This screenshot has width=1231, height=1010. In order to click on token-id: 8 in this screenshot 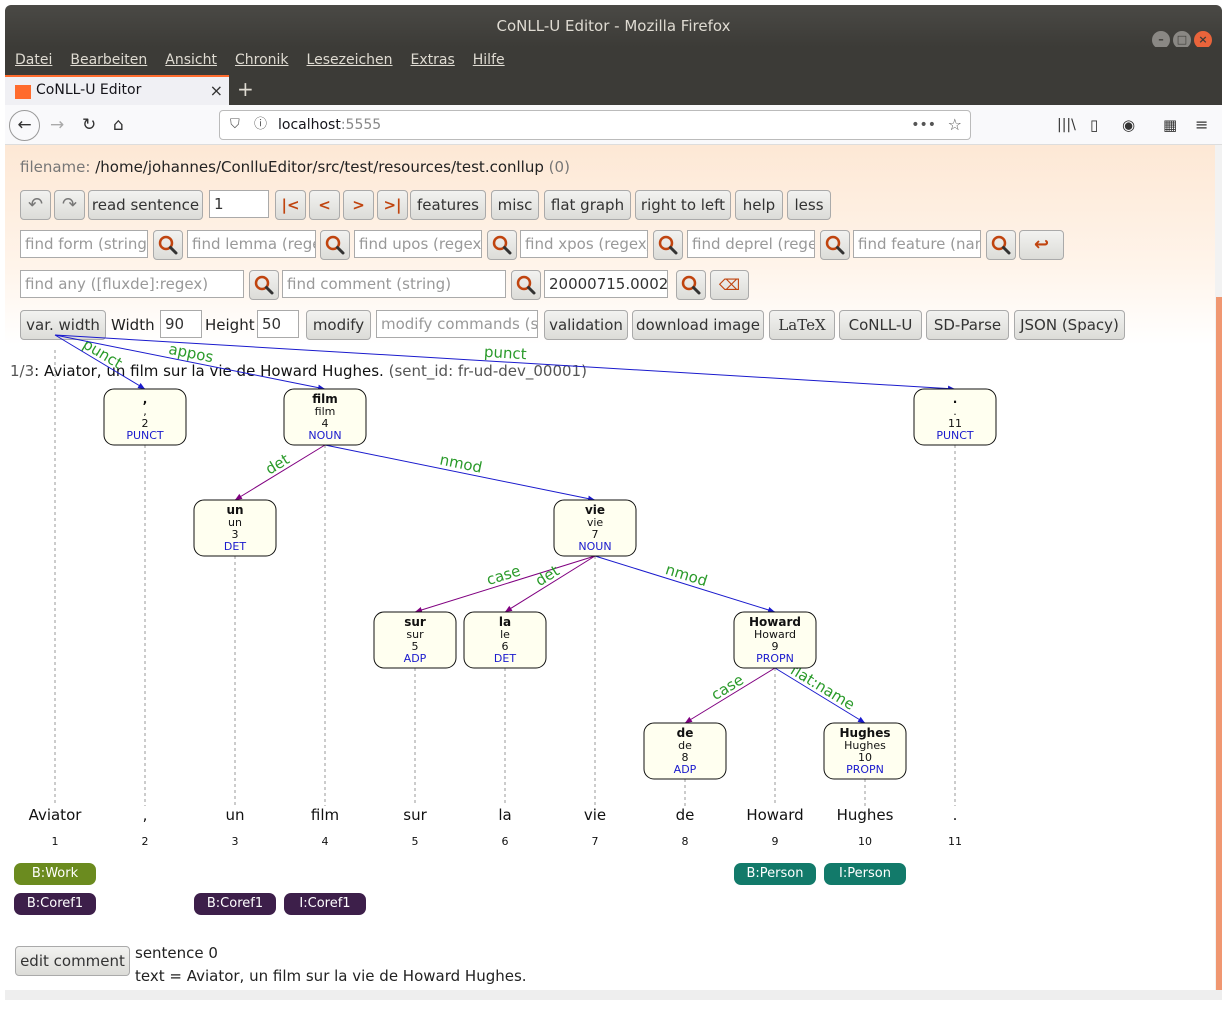, I will do `click(685, 841)`.